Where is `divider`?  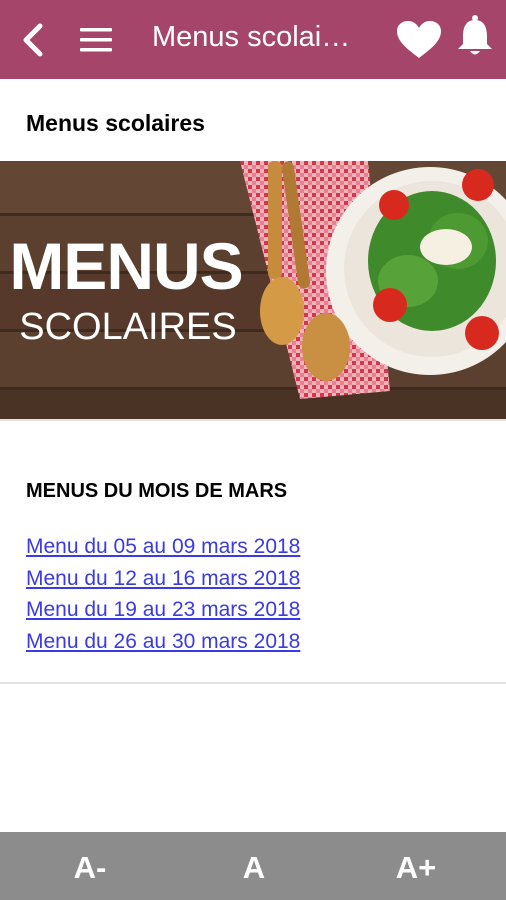 divider is located at coordinates (253, 683).